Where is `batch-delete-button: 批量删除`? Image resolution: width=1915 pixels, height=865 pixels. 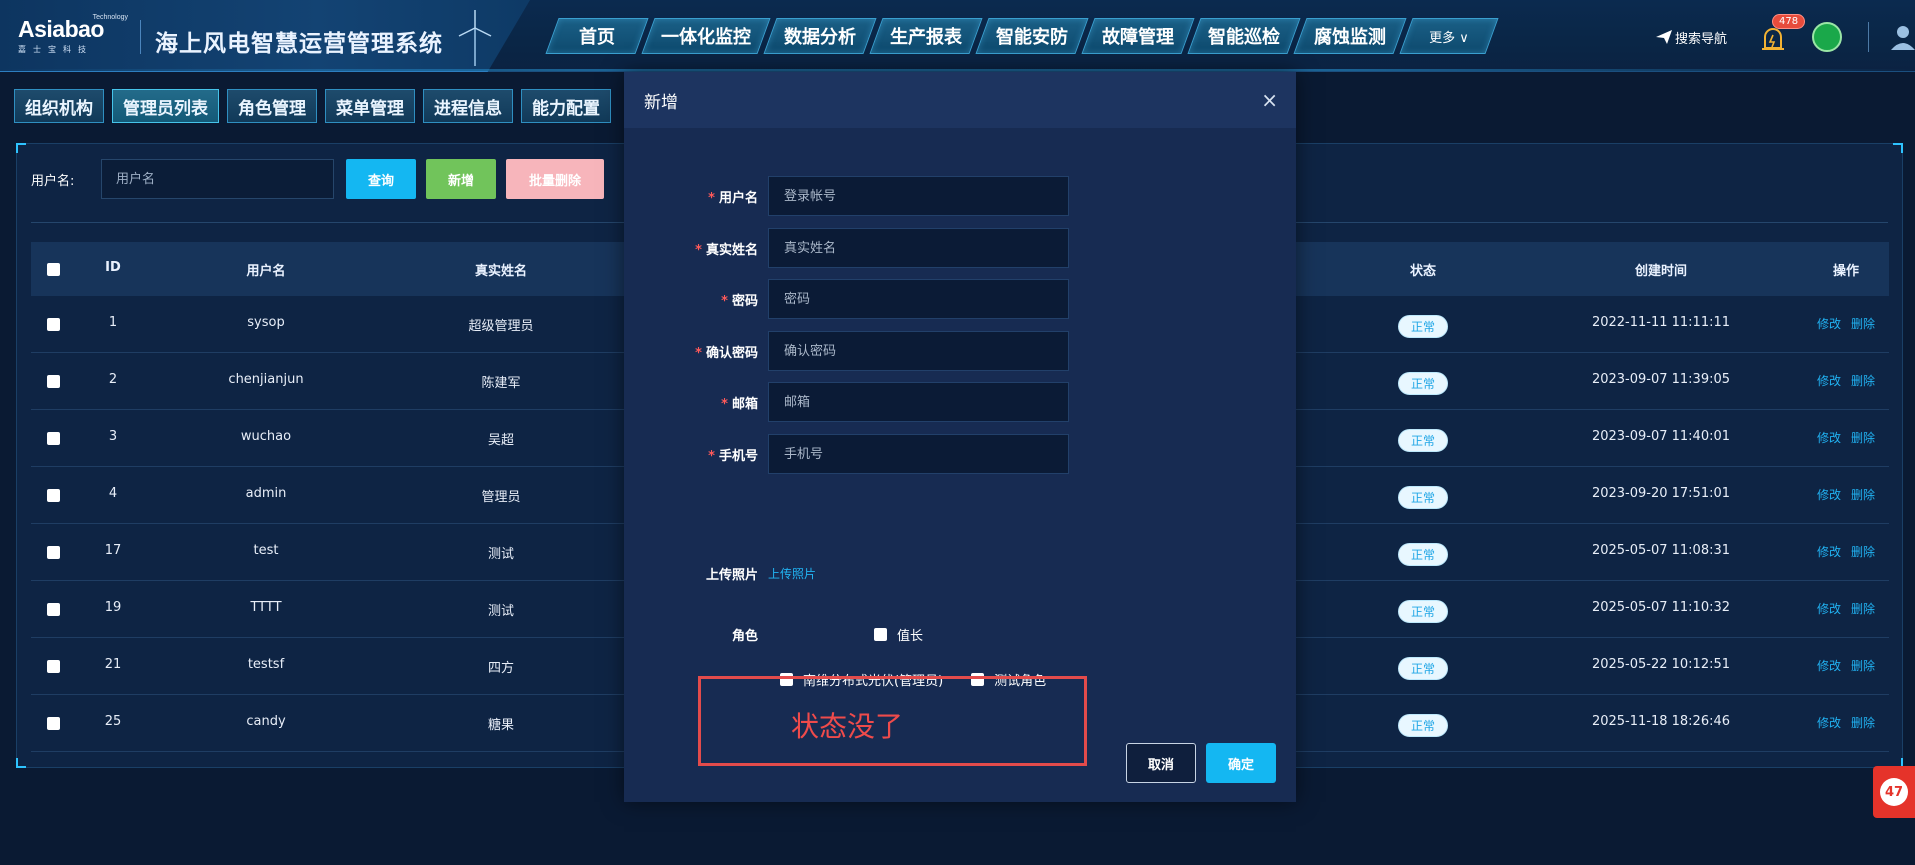 batch-delete-button: 批量删除 is located at coordinates (555, 179).